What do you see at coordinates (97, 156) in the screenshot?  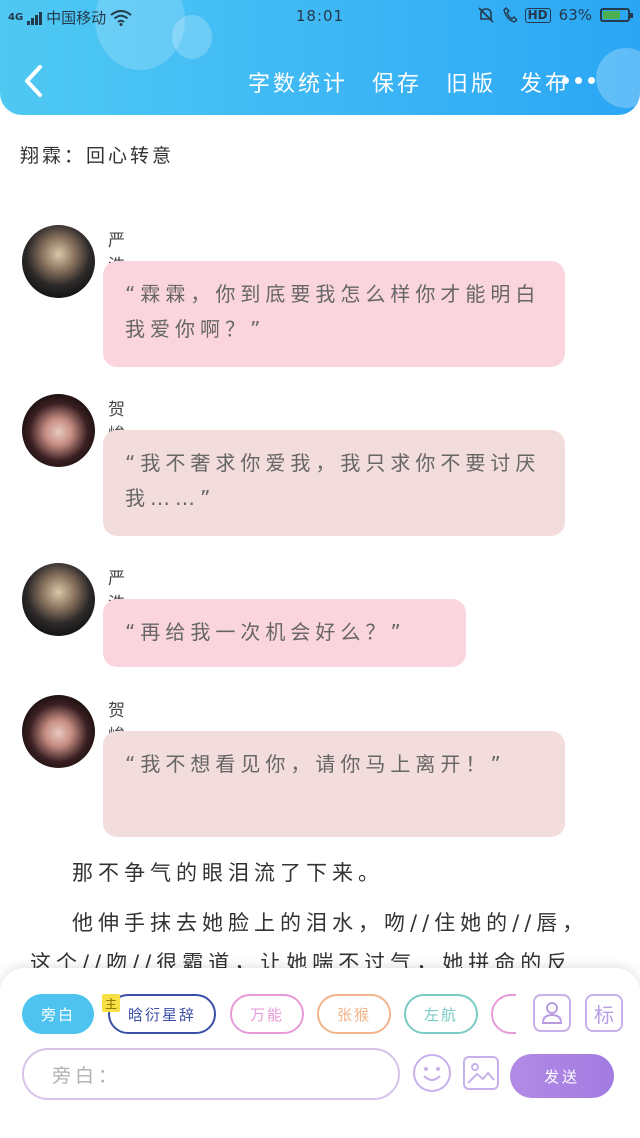 I see `chapter-title: 翔霖：回心转意` at bounding box center [97, 156].